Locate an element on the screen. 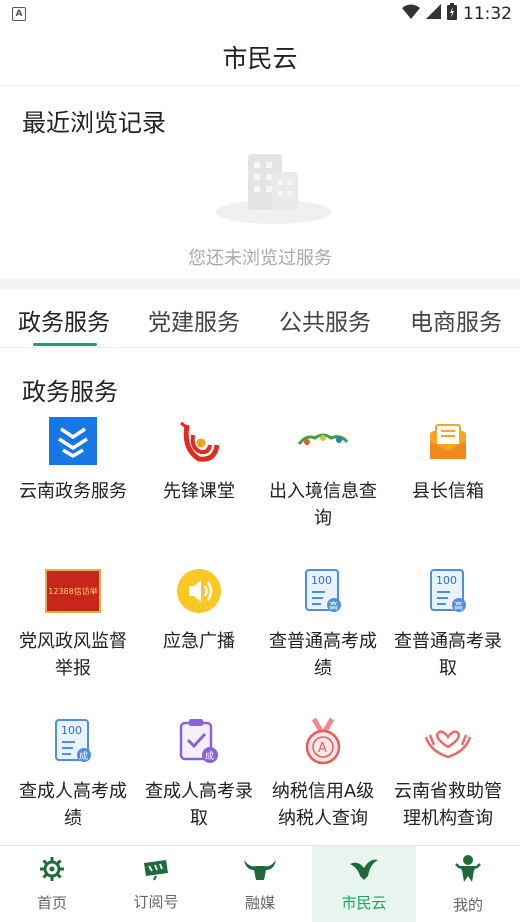 The width and height of the screenshot is (520, 922). battery-icon is located at coordinates (452, 14).